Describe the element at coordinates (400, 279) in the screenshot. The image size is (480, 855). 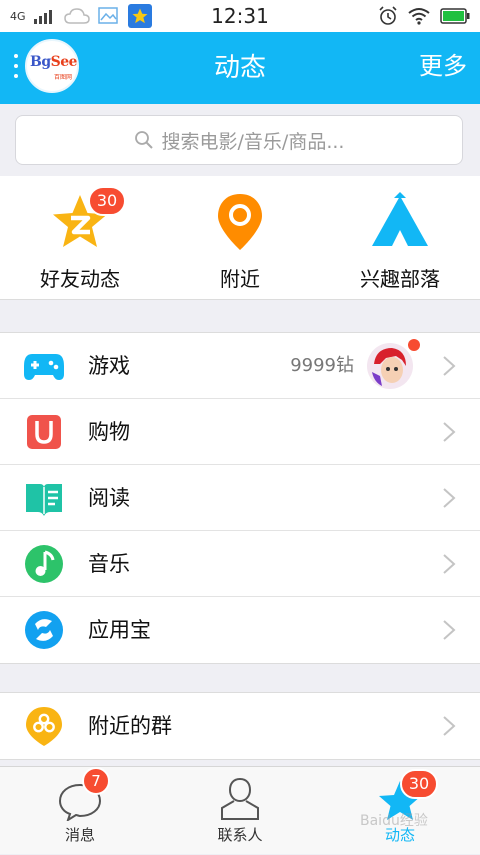
I see `quick-label: 兴趣部落` at that location.